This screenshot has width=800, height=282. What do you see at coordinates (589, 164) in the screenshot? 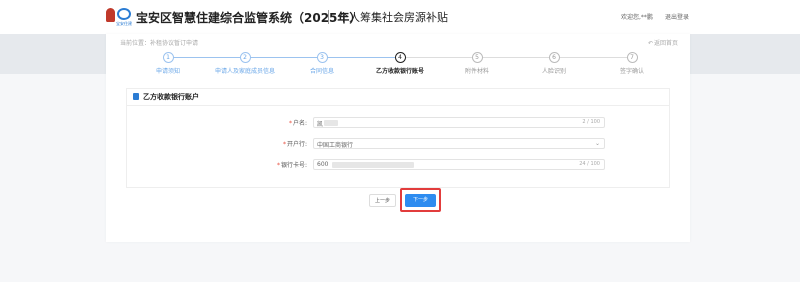
I see `card-number-count: 24 / 100` at bounding box center [589, 164].